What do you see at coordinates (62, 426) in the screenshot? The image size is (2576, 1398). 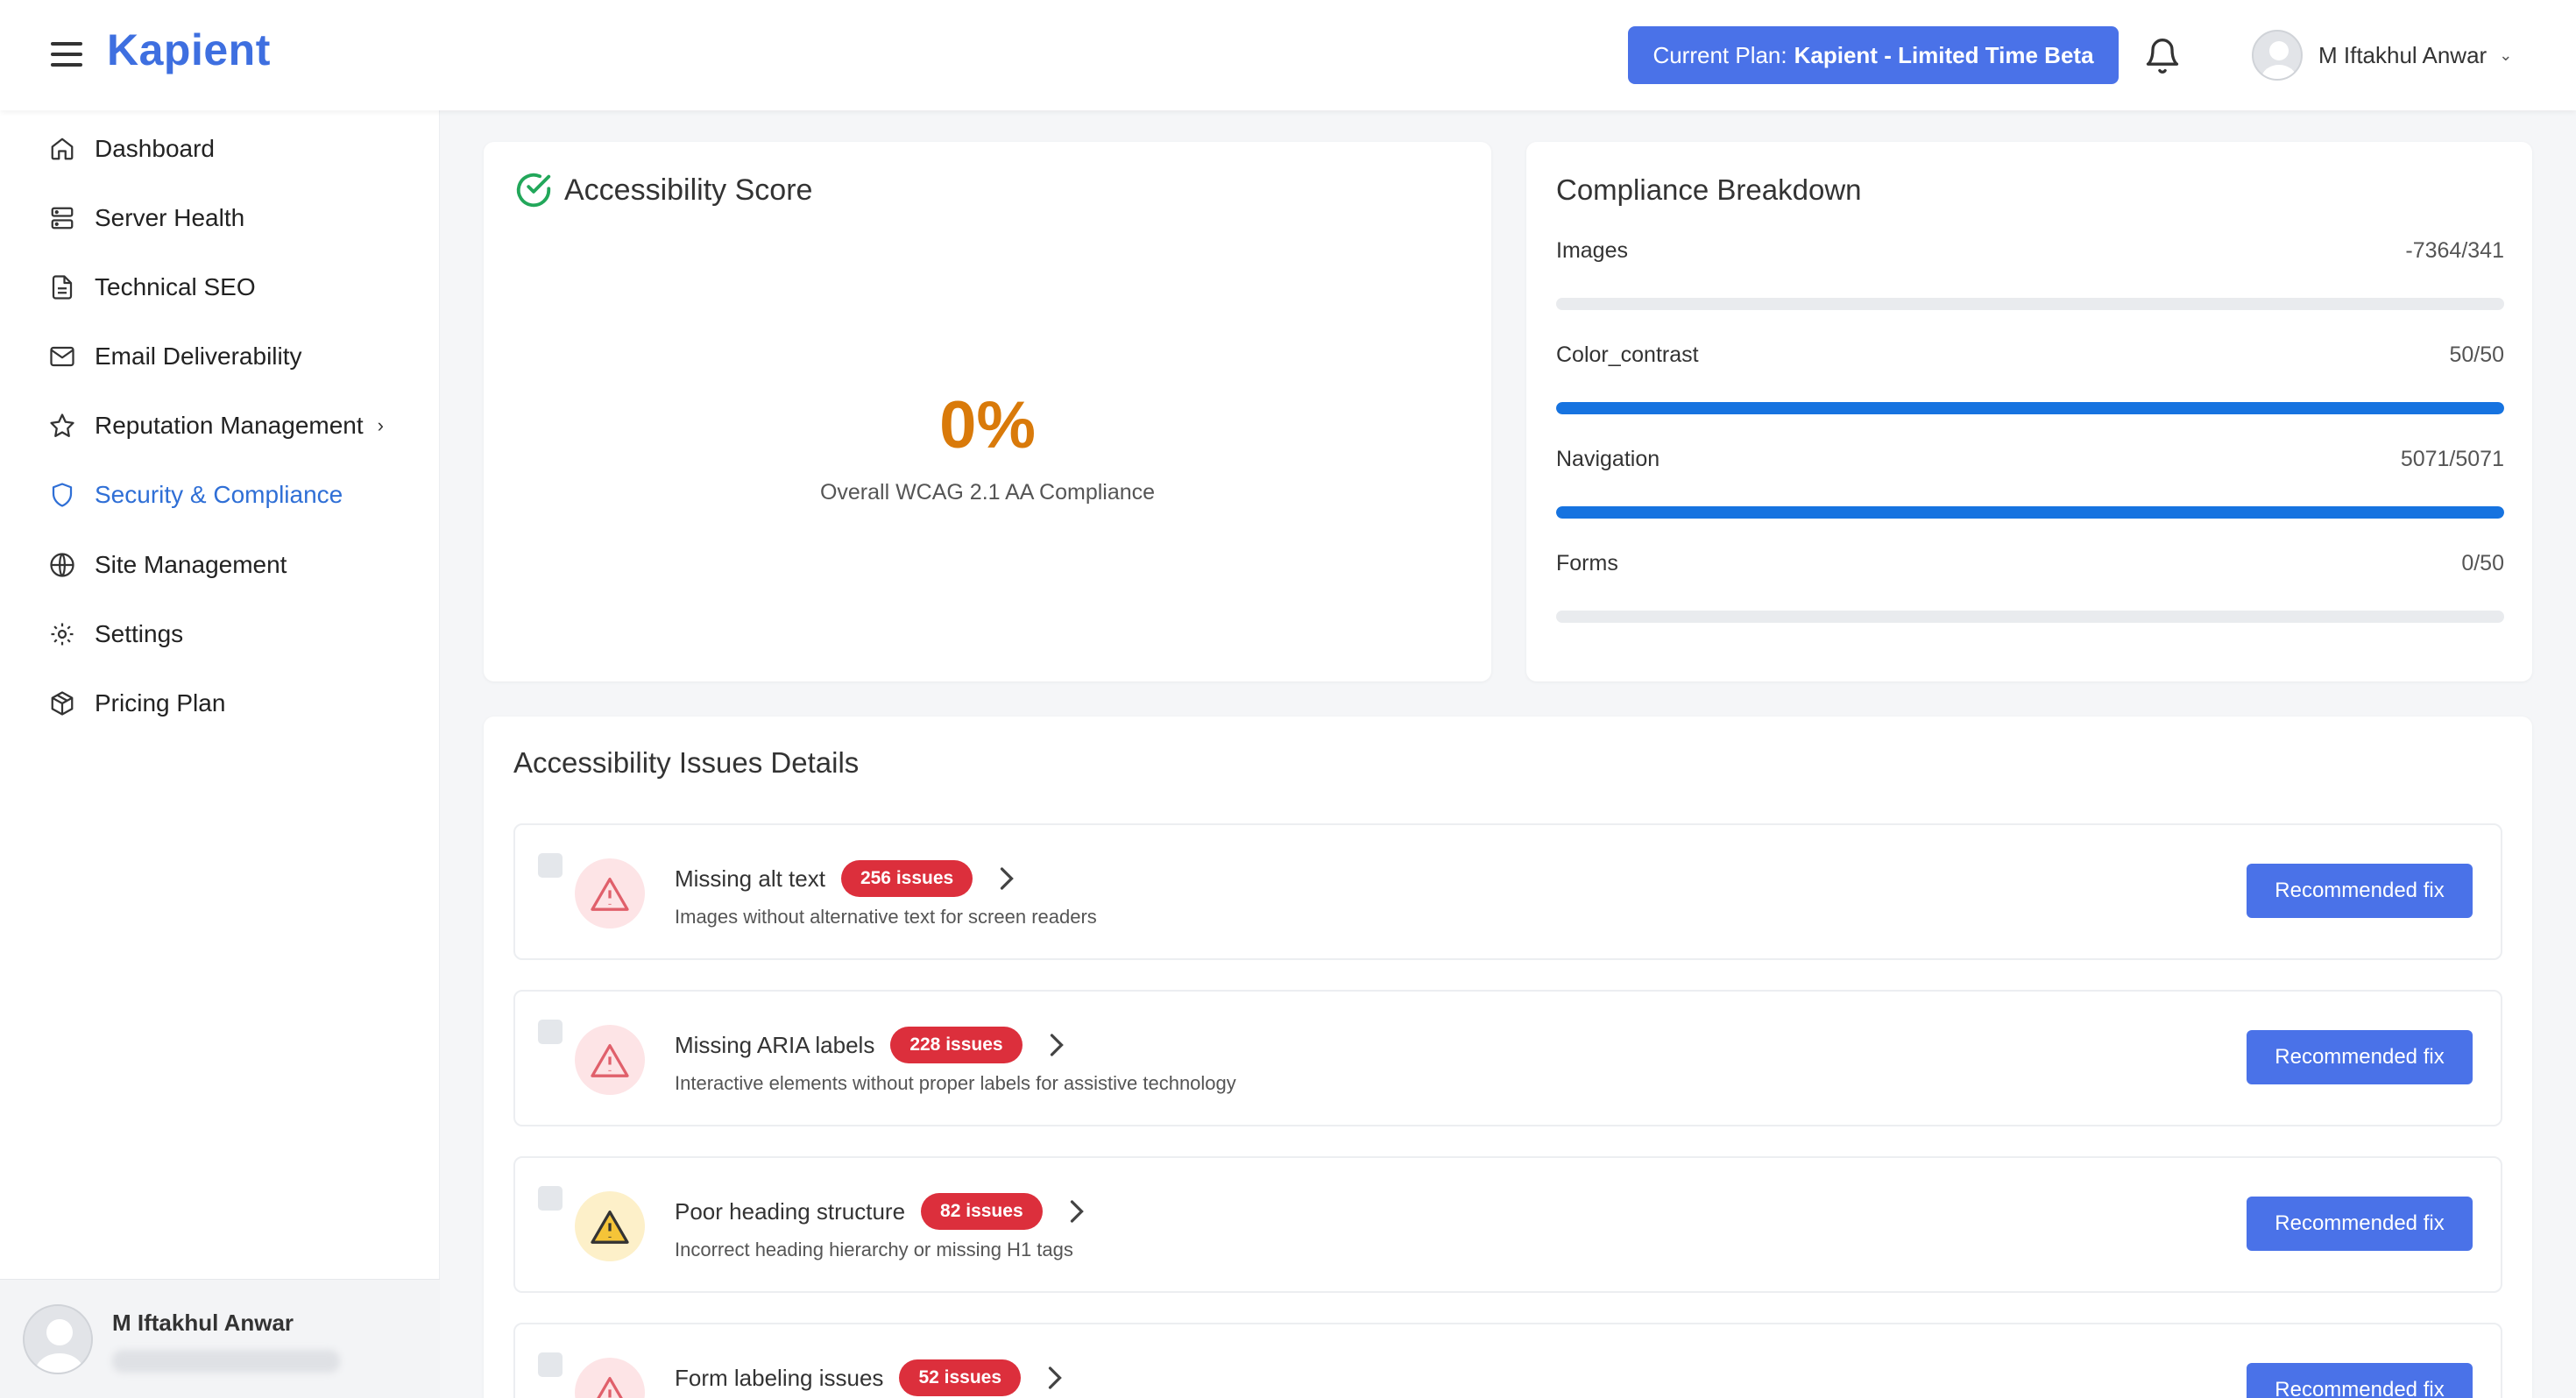 I see `star-icon` at bounding box center [62, 426].